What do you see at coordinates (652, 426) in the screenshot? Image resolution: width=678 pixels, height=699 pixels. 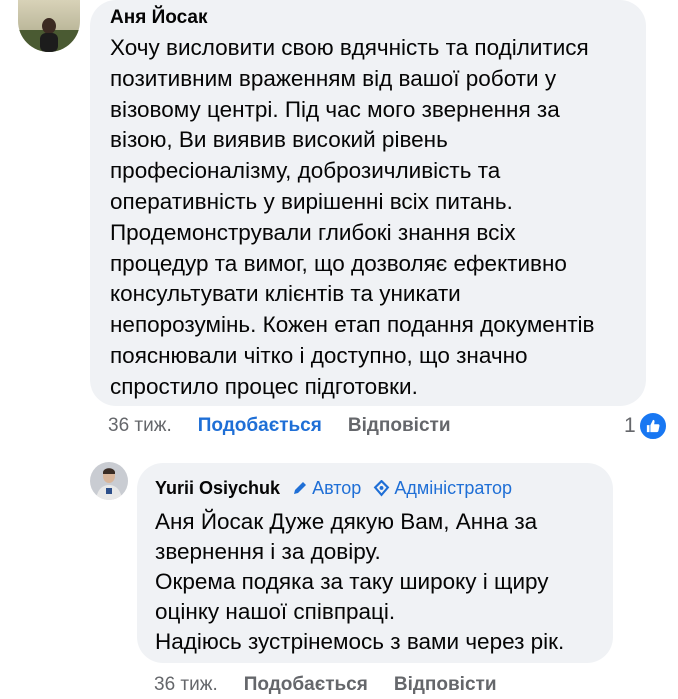 I see `like-reaction-icon` at bounding box center [652, 426].